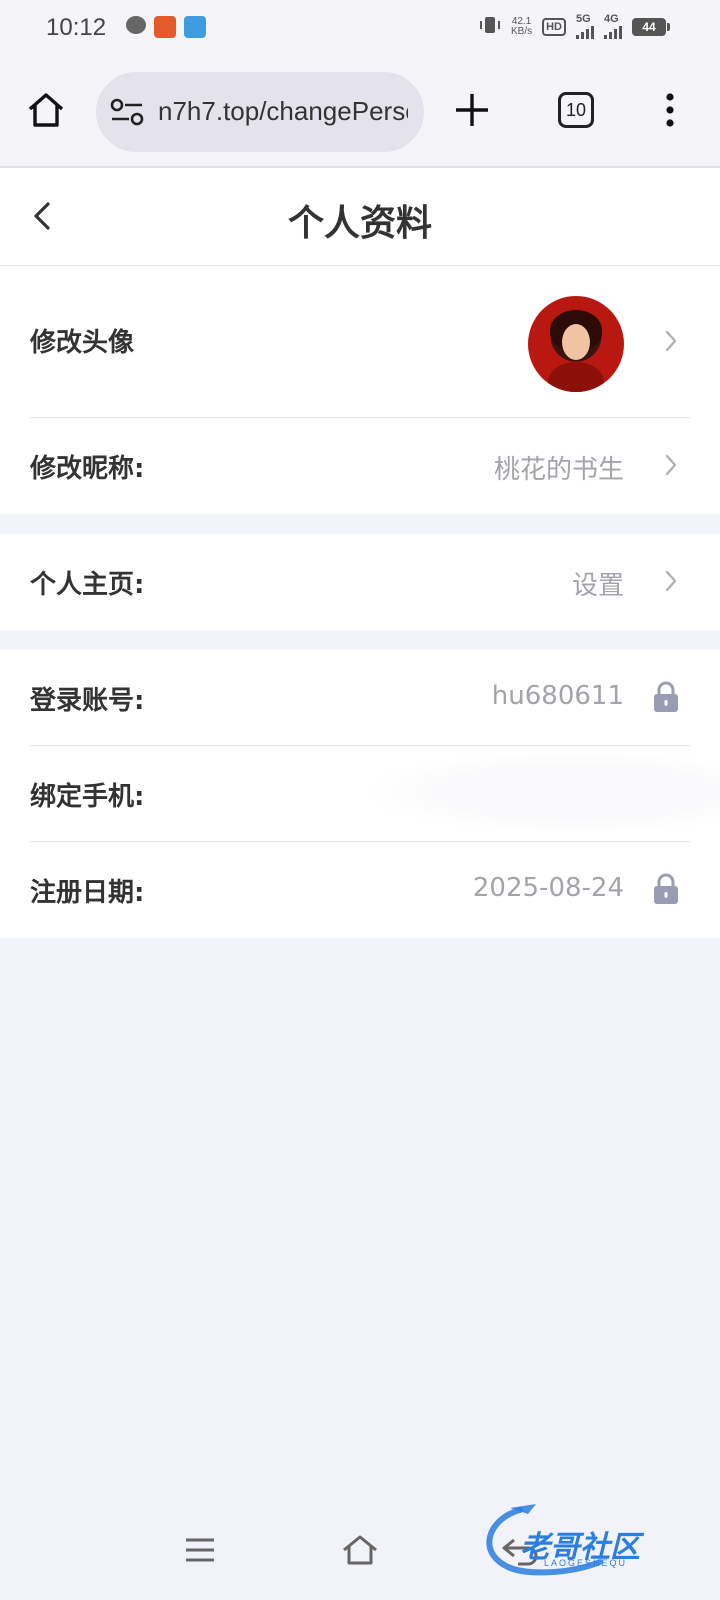  I want to click on edit-avatar-row: 修改头像, so click(360, 342).